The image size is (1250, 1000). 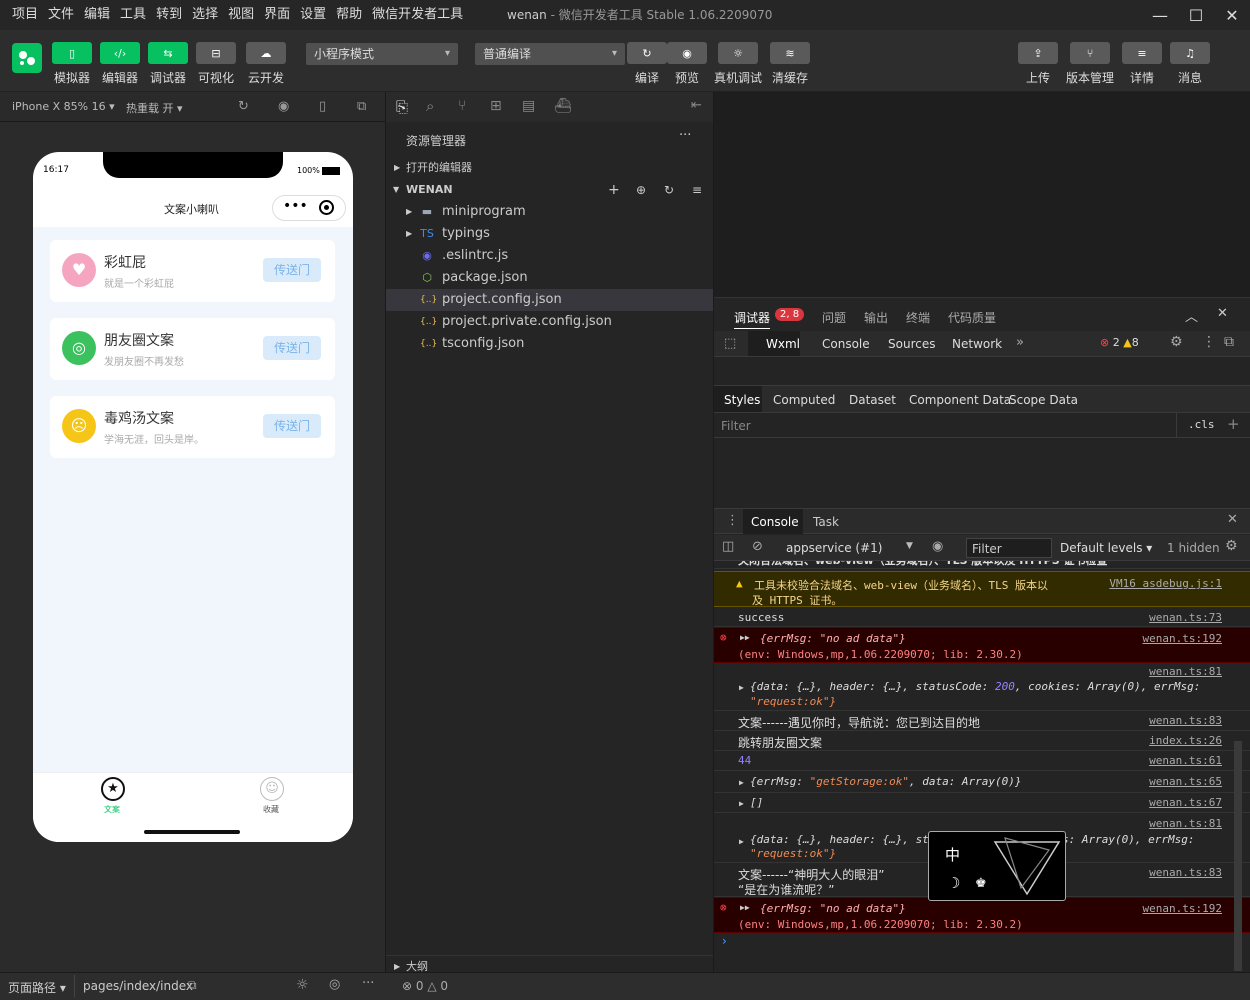 What do you see at coordinates (1038, 53) in the screenshot?
I see `upload-icon: ⇪` at bounding box center [1038, 53].